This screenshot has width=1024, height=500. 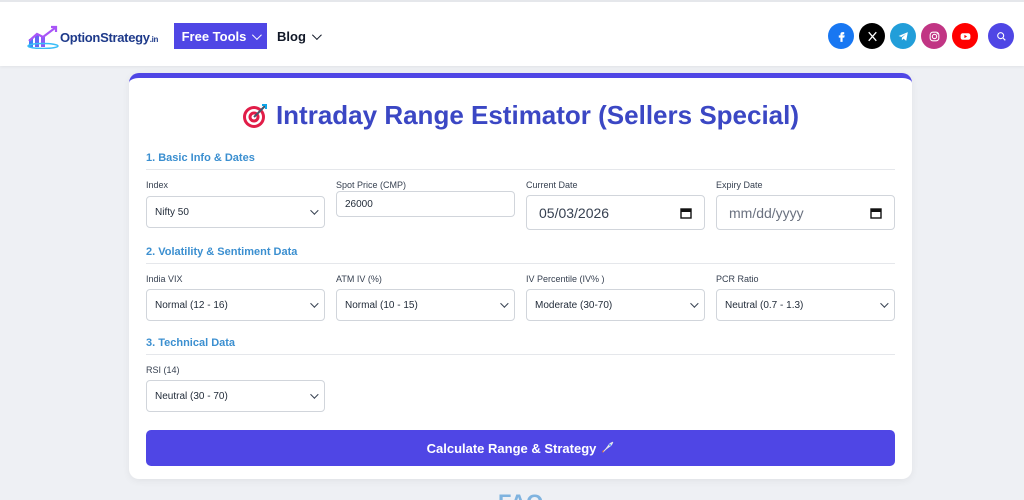 What do you see at coordinates (805, 305) in the screenshot?
I see `pcr-select: Neutral (0.7 - 1.3)` at bounding box center [805, 305].